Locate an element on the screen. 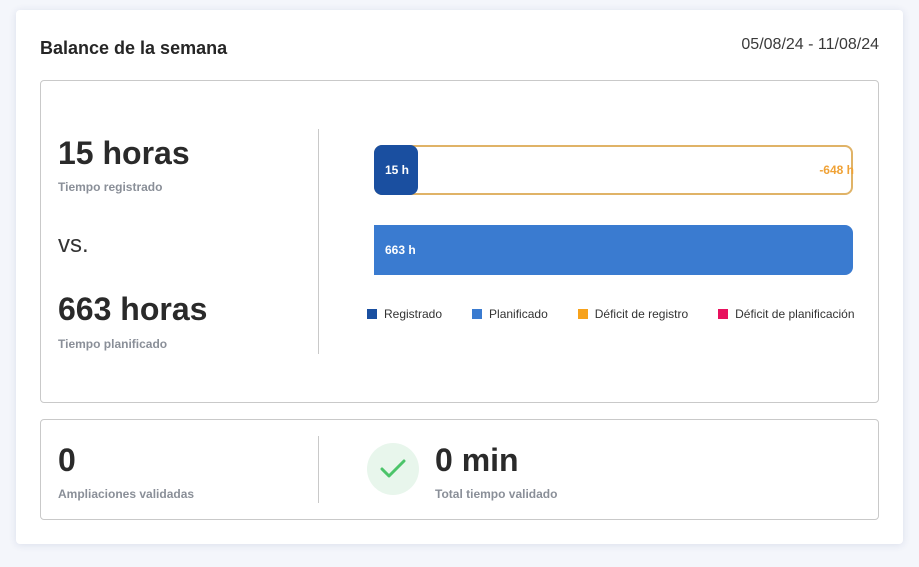 This screenshot has width=919, height=567. extensions-label: Ampliaciones validadas is located at coordinates (126, 494).